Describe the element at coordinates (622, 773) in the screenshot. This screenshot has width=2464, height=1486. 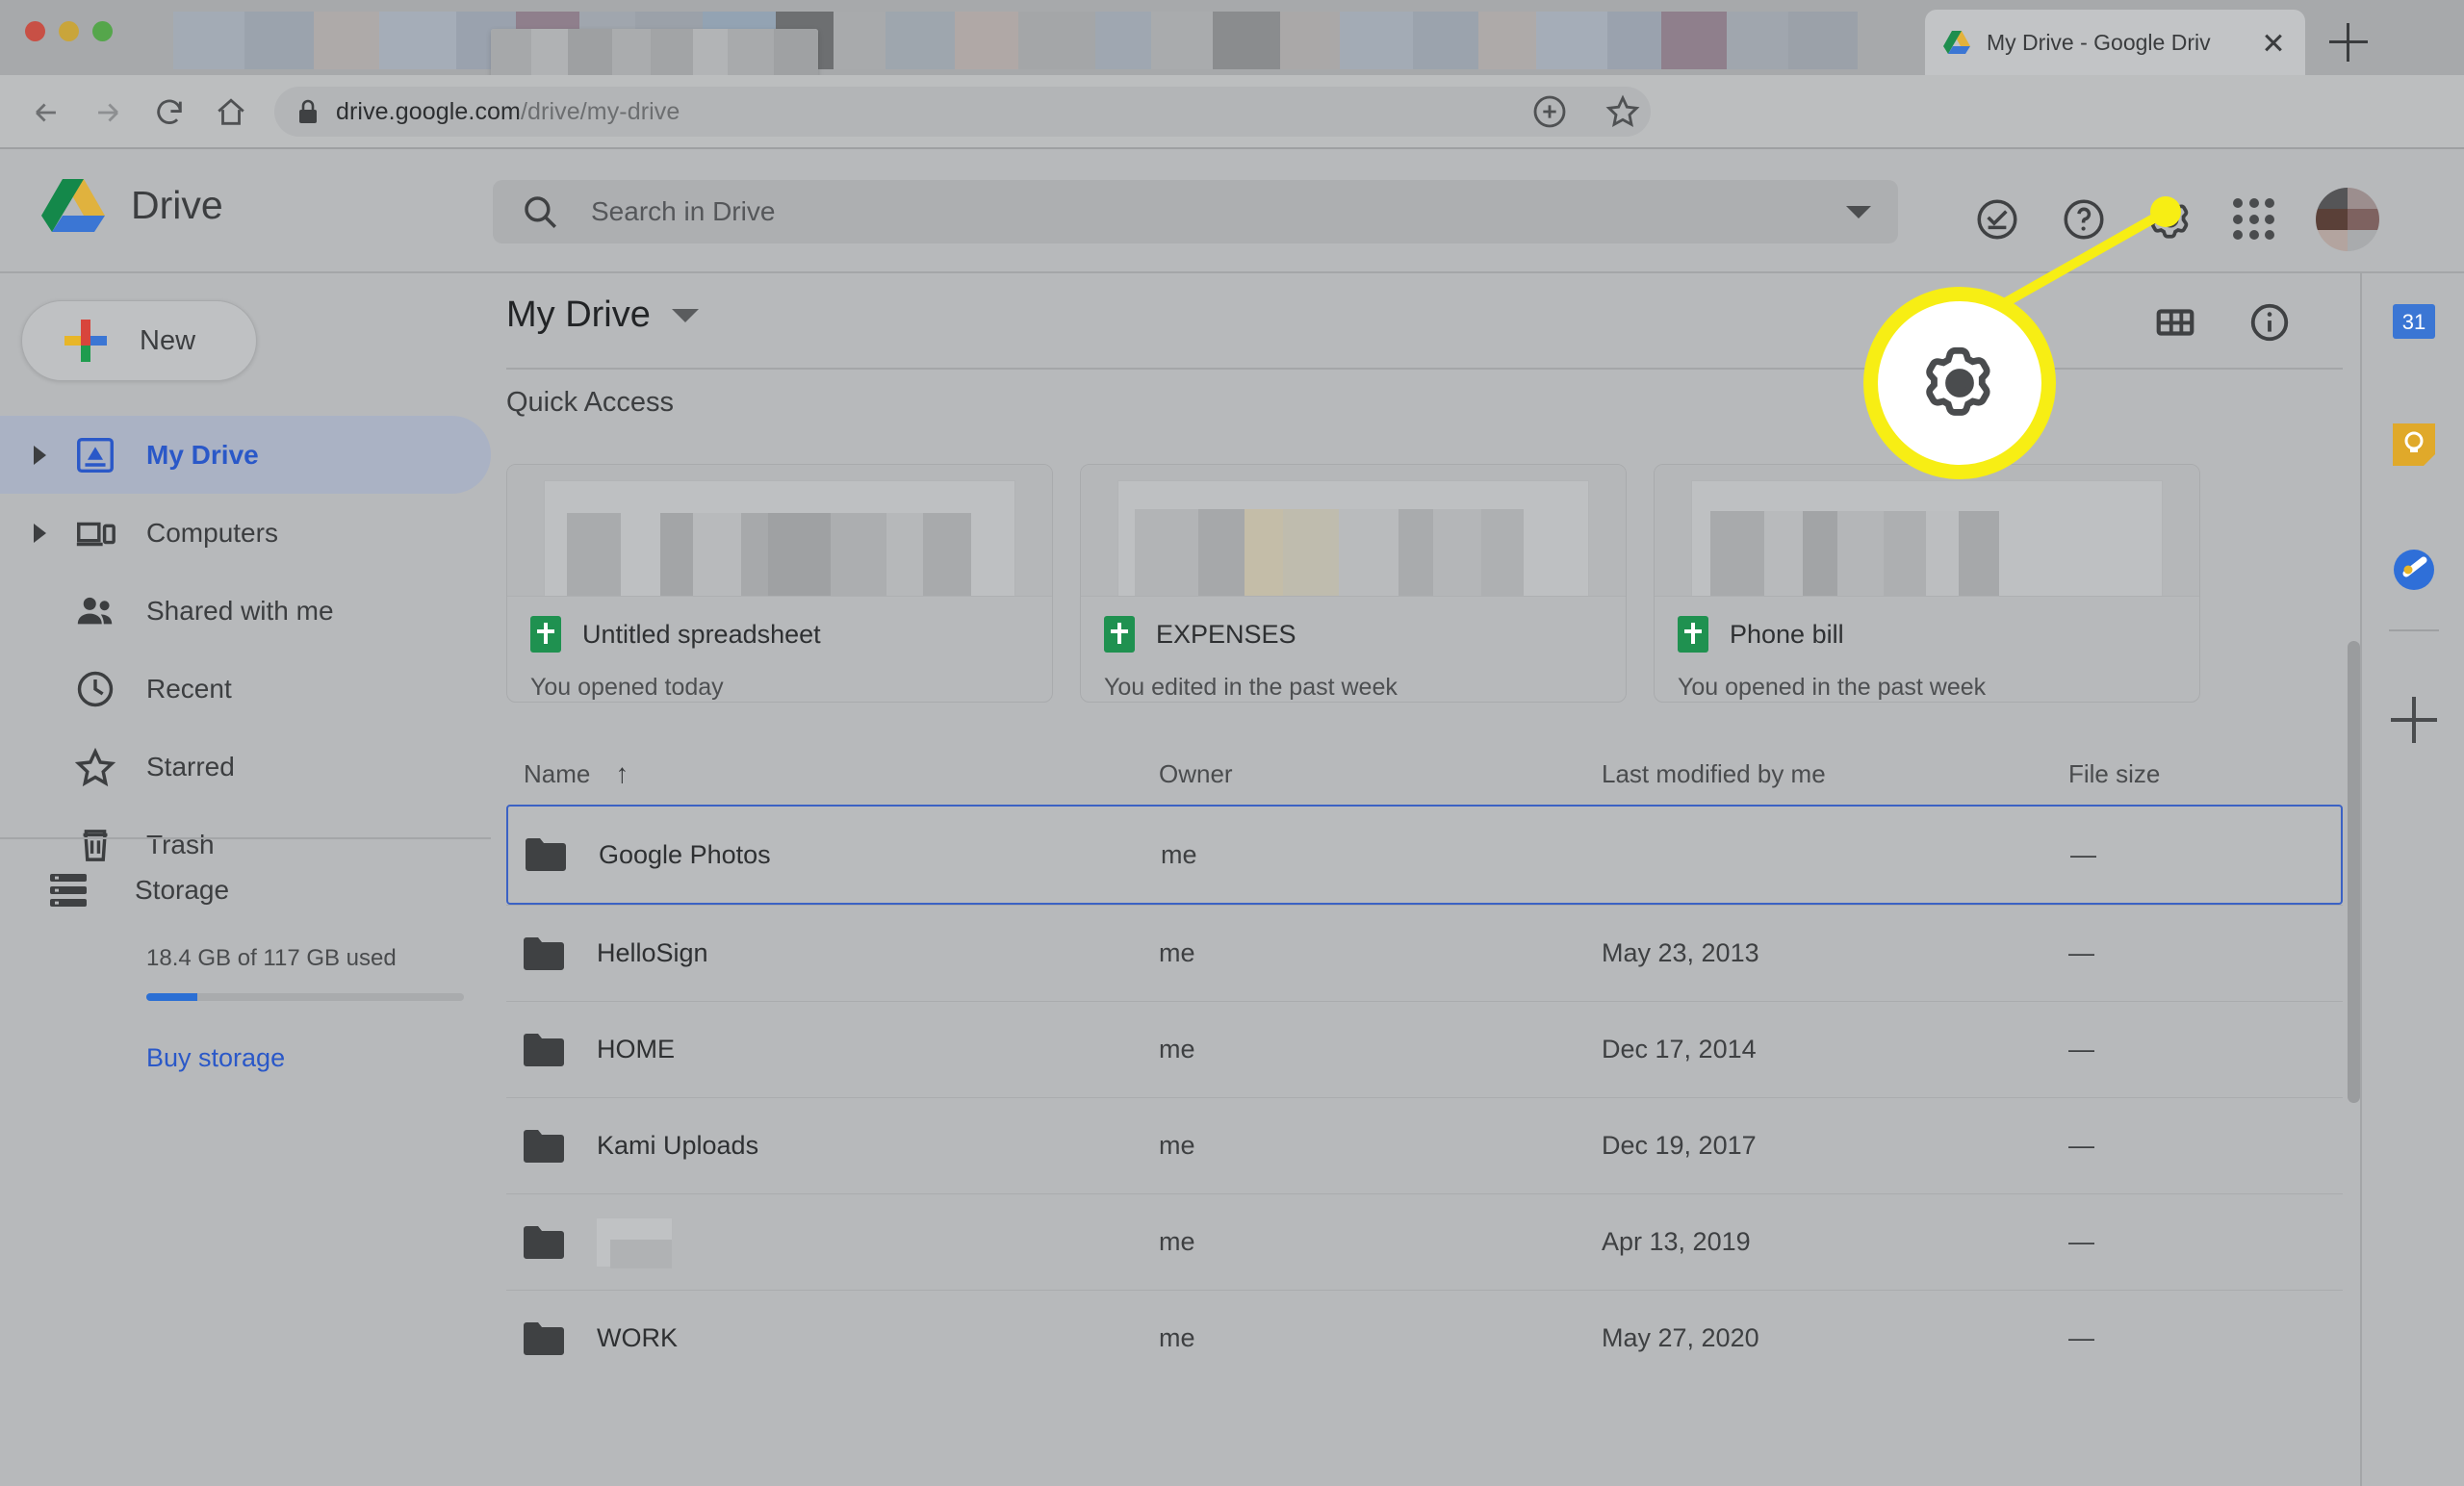
I see `sort-ascending-icon: ↑` at that location.